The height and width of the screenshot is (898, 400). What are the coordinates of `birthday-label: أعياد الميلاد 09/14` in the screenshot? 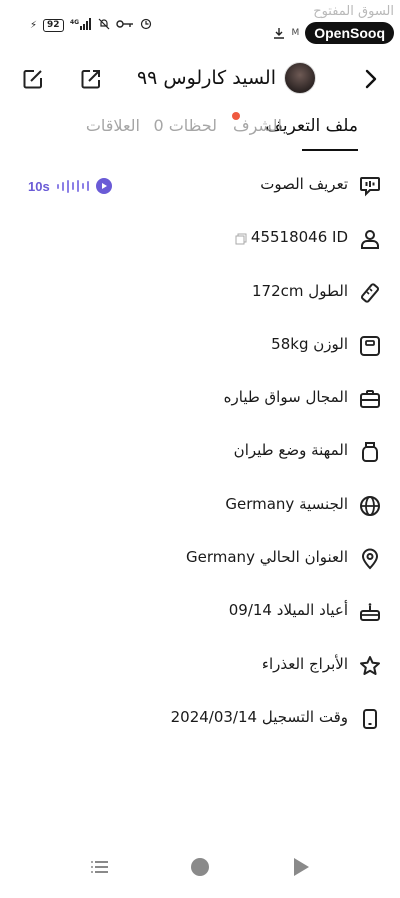 It's located at (288, 610).